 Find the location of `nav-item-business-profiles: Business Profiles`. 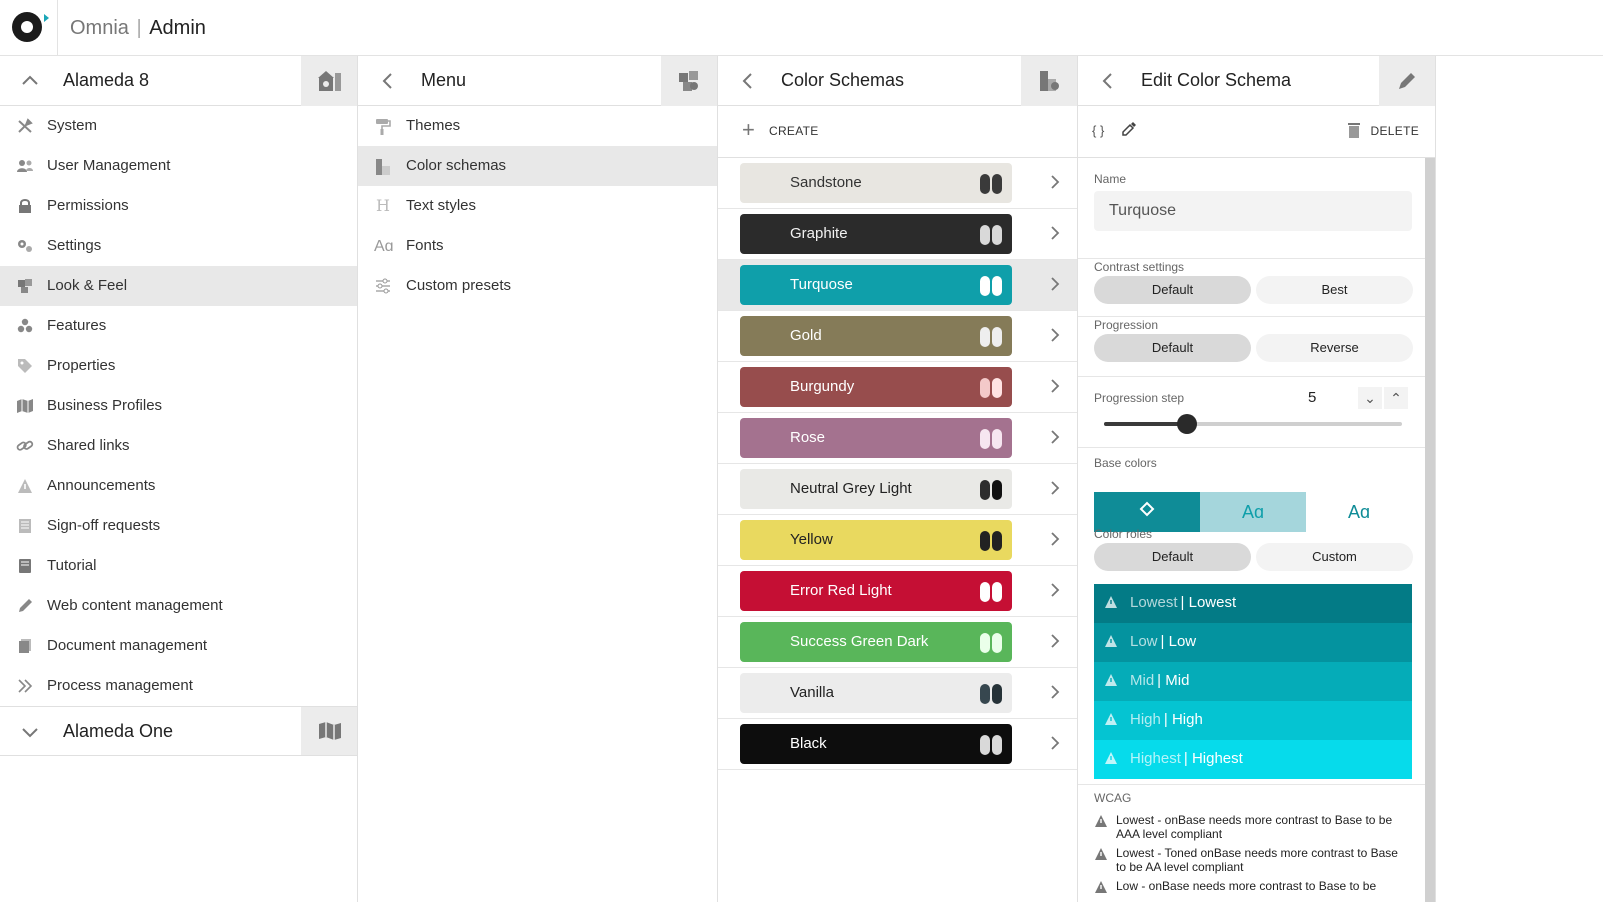

nav-item-business-profiles: Business Profiles is located at coordinates (178, 406).